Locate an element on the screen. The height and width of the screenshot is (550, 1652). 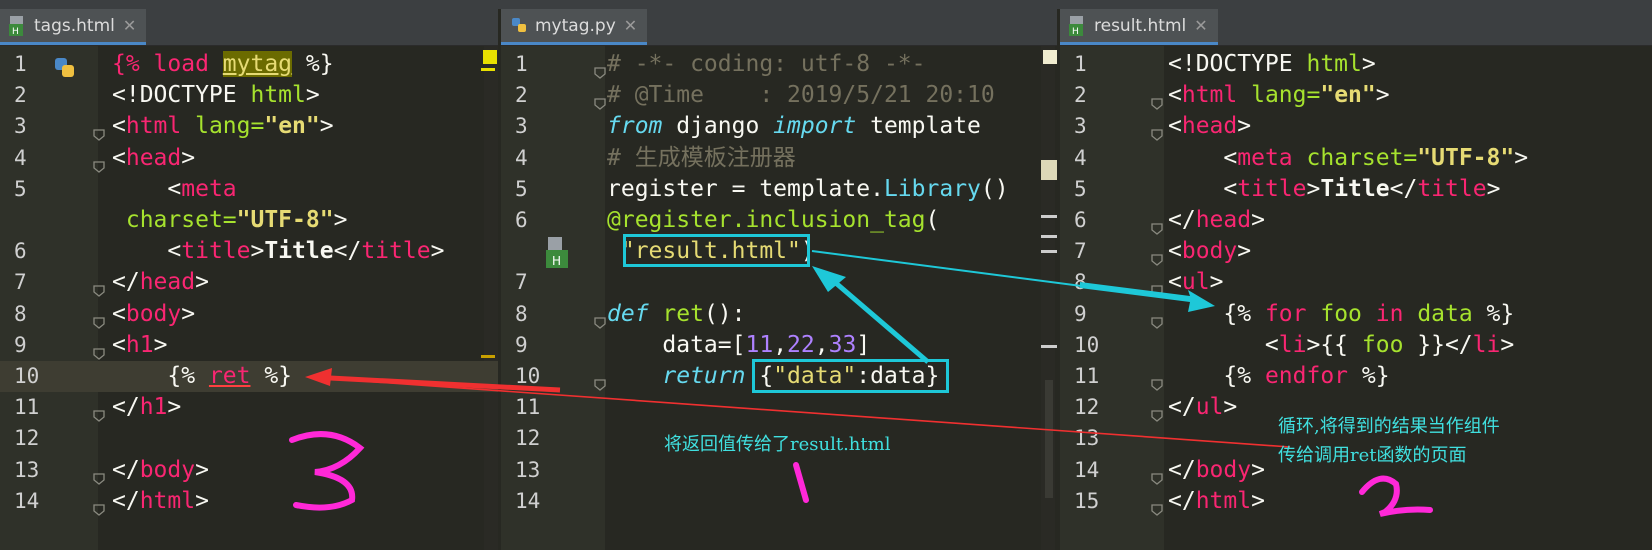
code-text: register = template.Library() is located at coordinates (808, 188).